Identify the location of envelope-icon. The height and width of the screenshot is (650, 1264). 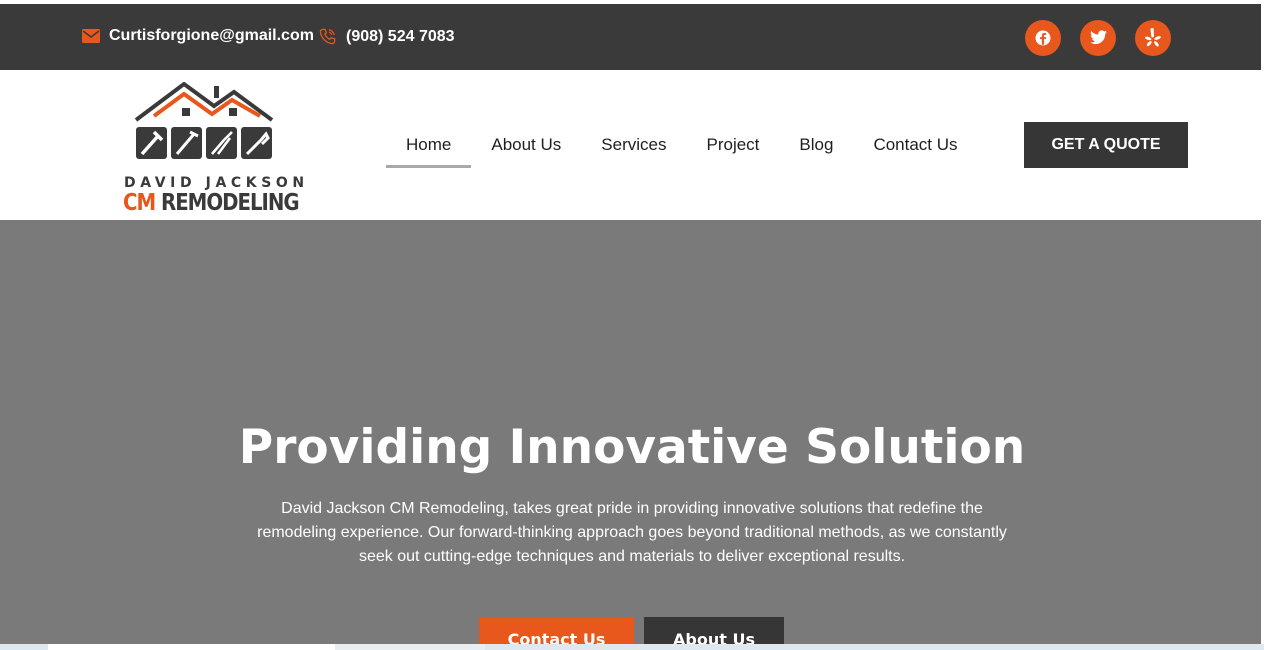
(91, 36).